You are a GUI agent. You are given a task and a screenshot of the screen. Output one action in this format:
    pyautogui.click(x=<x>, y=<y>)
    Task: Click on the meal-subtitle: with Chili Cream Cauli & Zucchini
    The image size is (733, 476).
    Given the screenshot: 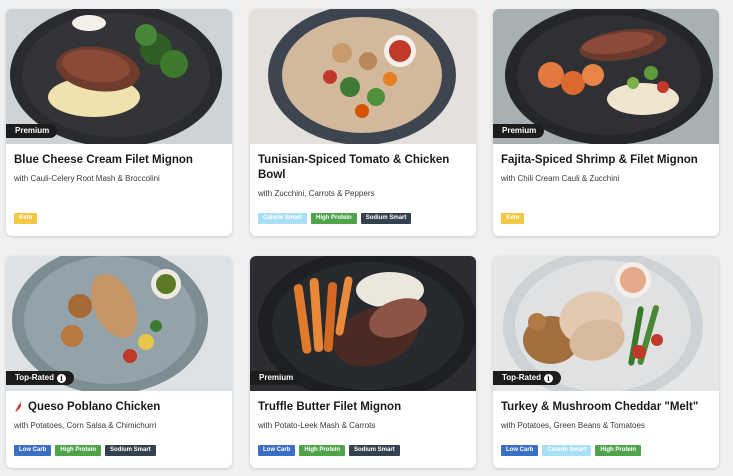 What is the action you would take?
    pyautogui.click(x=560, y=178)
    